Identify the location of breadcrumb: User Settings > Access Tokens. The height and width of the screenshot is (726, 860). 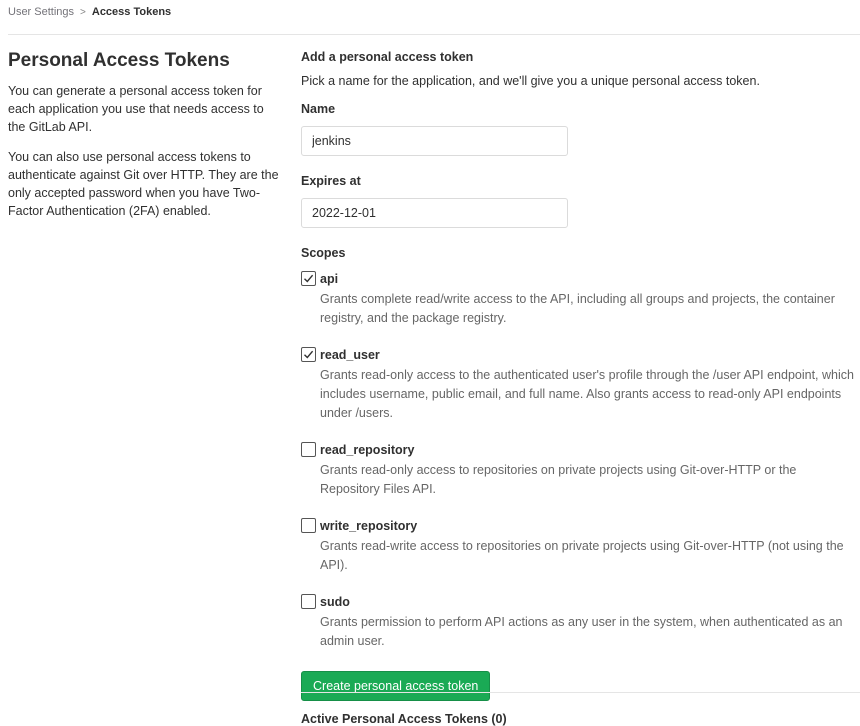
(89, 12).